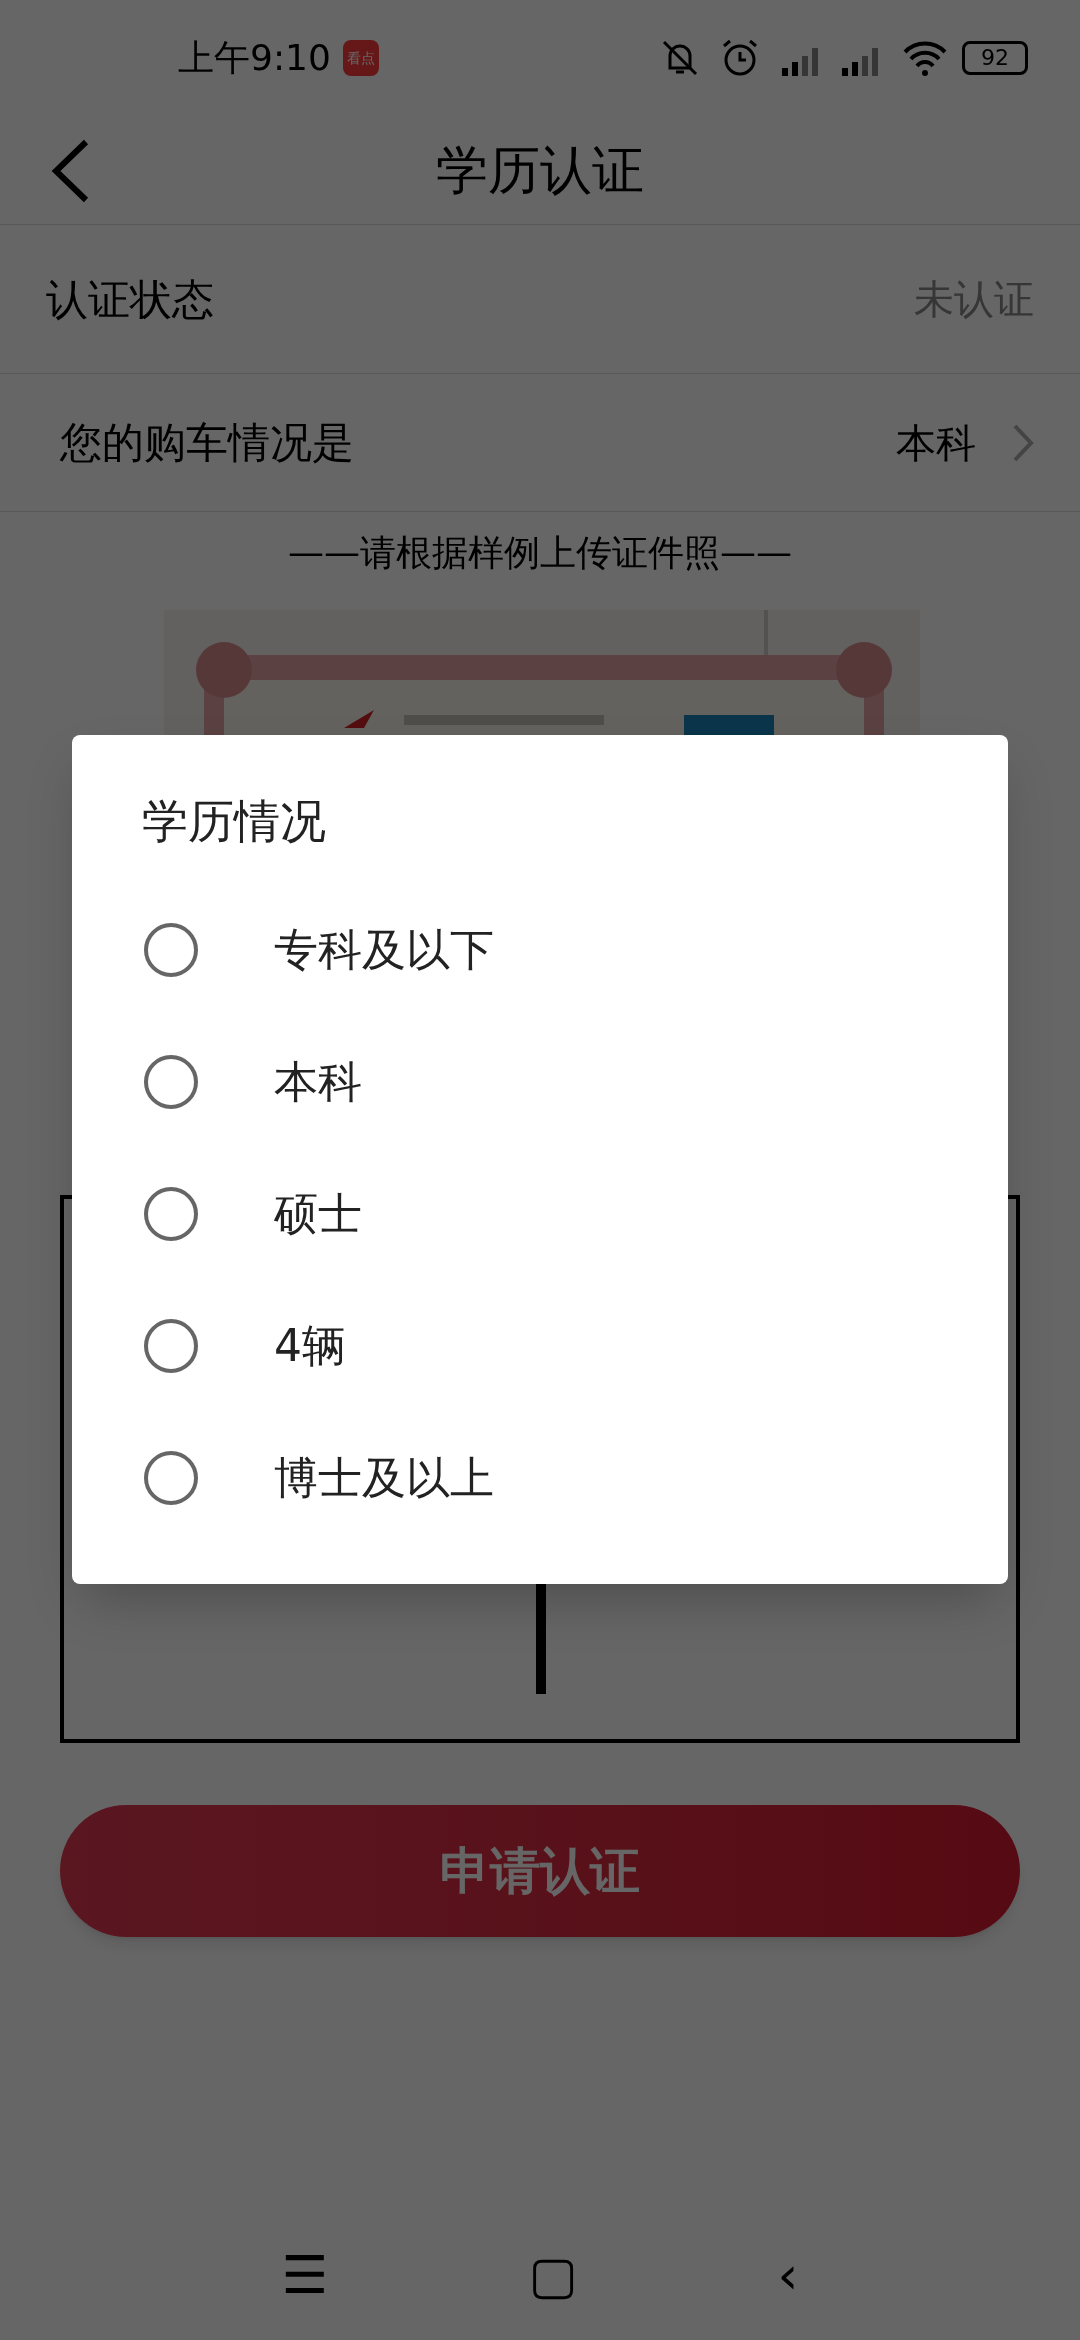 Image resolution: width=1080 pixels, height=2340 pixels. I want to click on status-time: 上午9:10, so click(254, 58).